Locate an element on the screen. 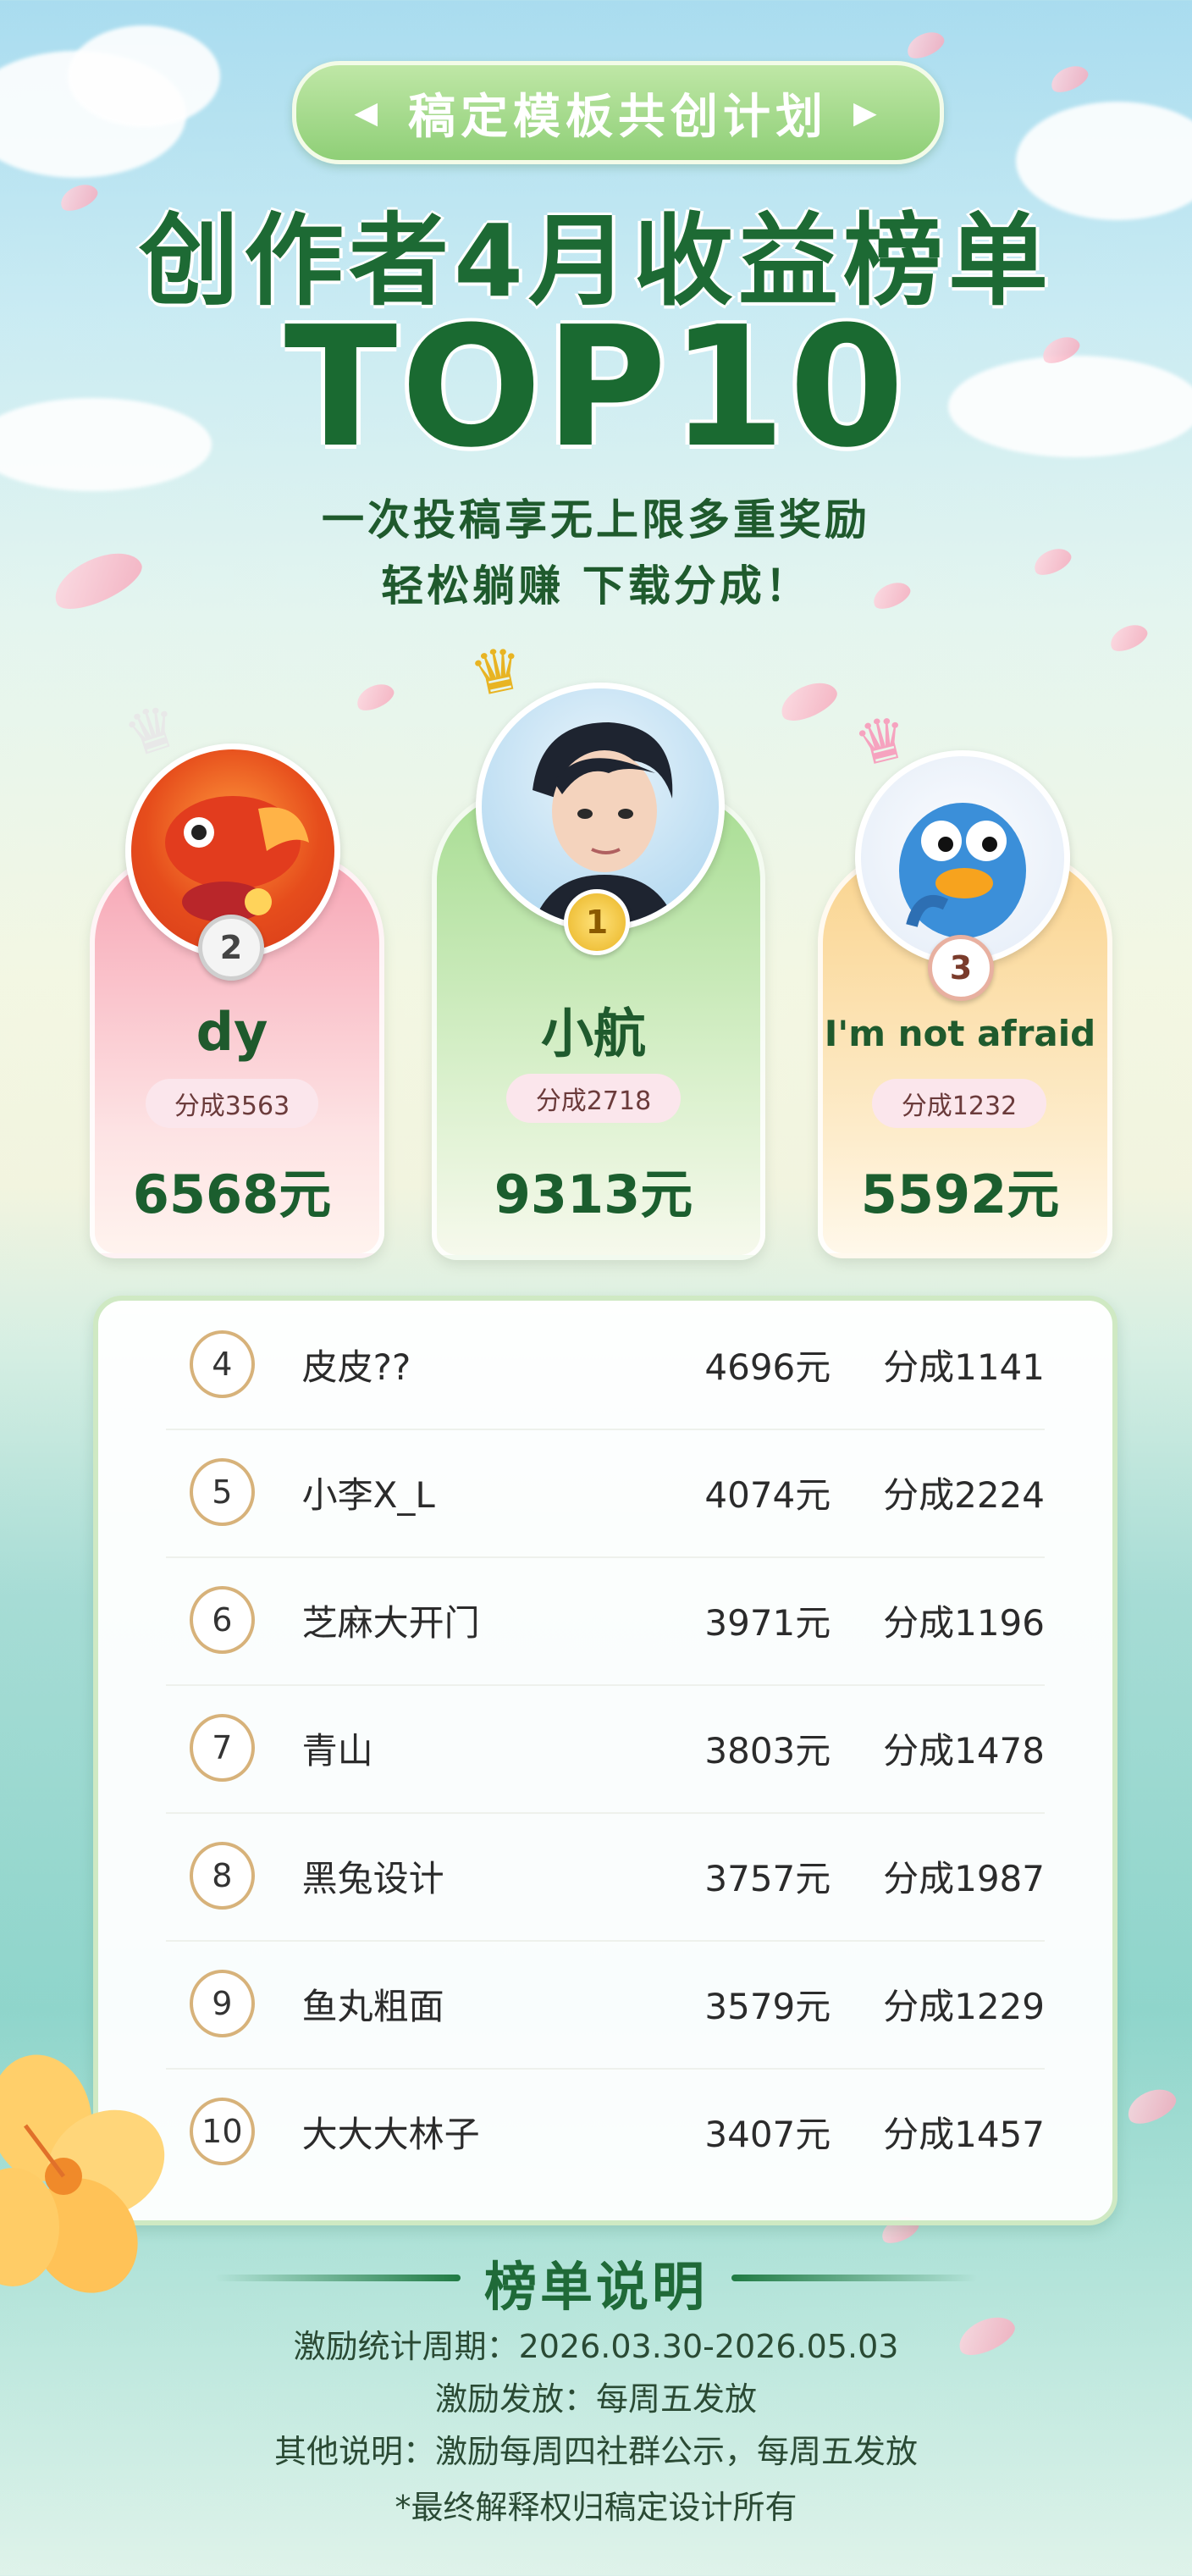  amount-rank3: 5592元 is located at coordinates (960, 1194).